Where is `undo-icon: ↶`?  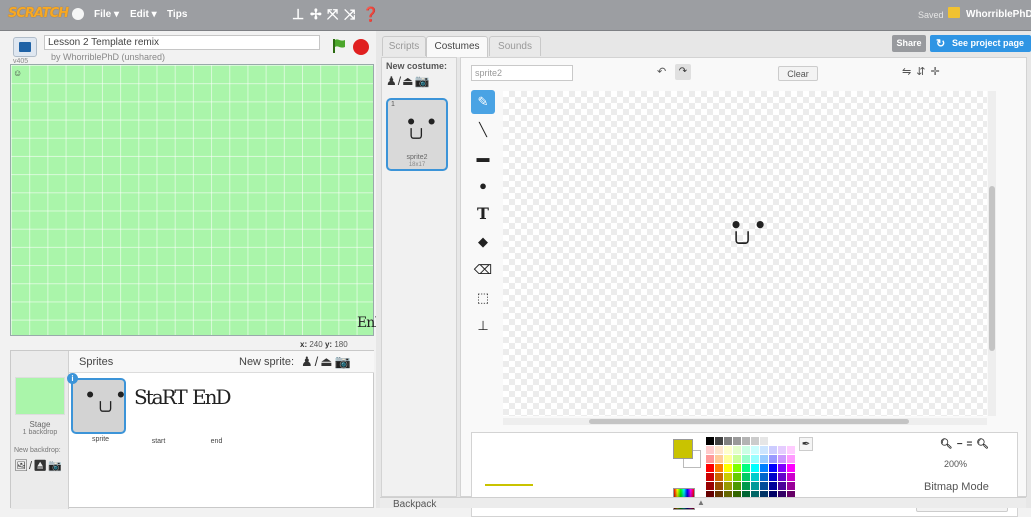
undo-icon: ↶ is located at coordinates (661, 71).